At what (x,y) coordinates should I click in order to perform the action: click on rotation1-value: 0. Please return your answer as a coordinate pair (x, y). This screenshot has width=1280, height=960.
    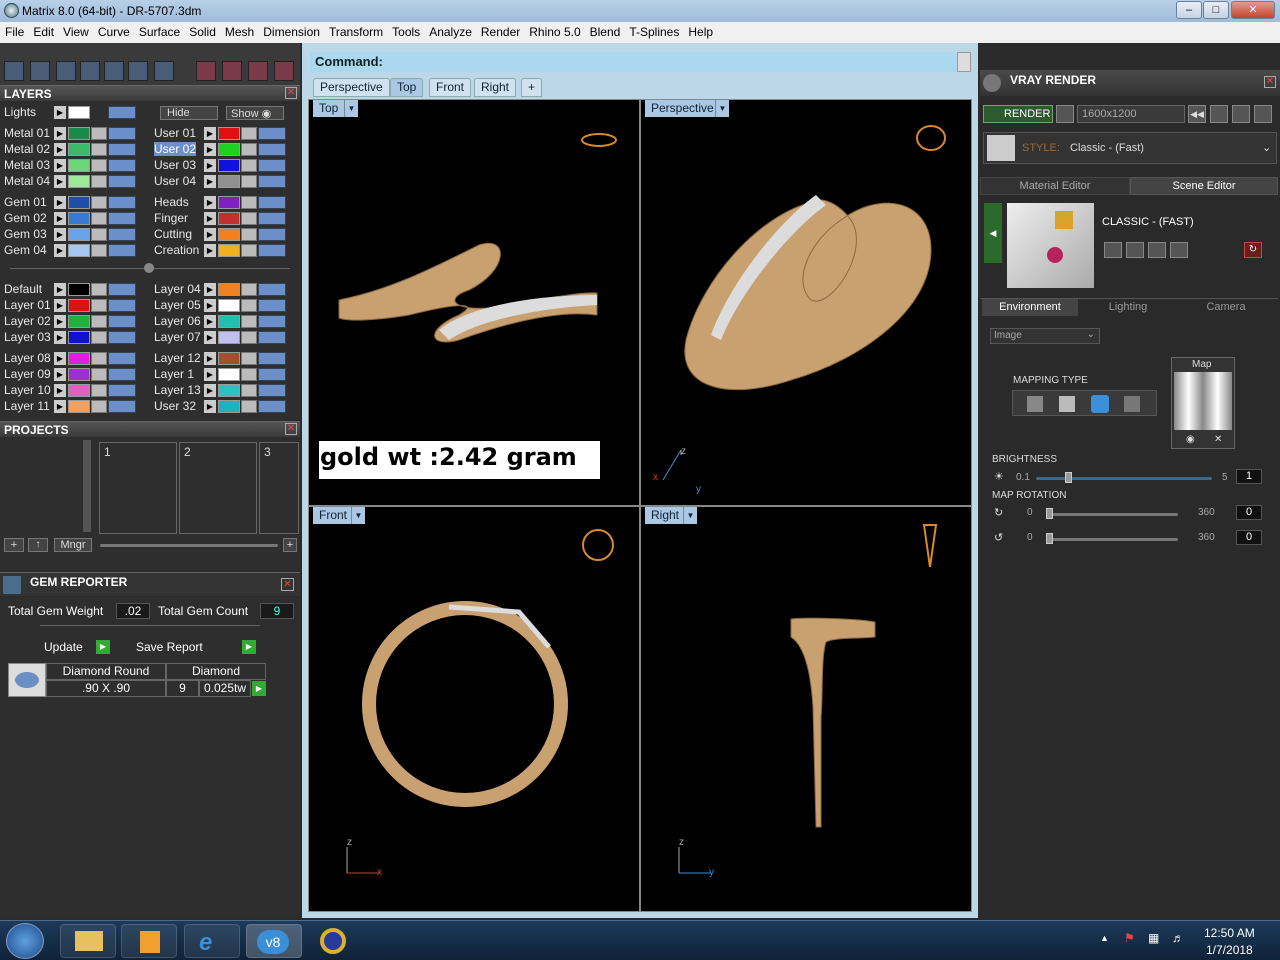
    Looking at the image, I should click on (1249, 512).